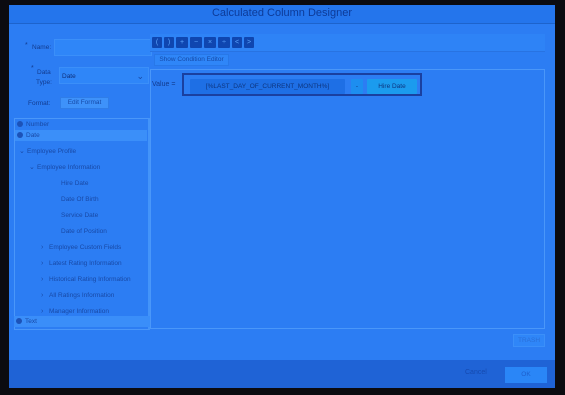 The image size is (565, 395). Describe the element at coordinates (347, 43) in the screenshot. I see `operator-toolbar: ( ) + − × ÷ < >` at that location.